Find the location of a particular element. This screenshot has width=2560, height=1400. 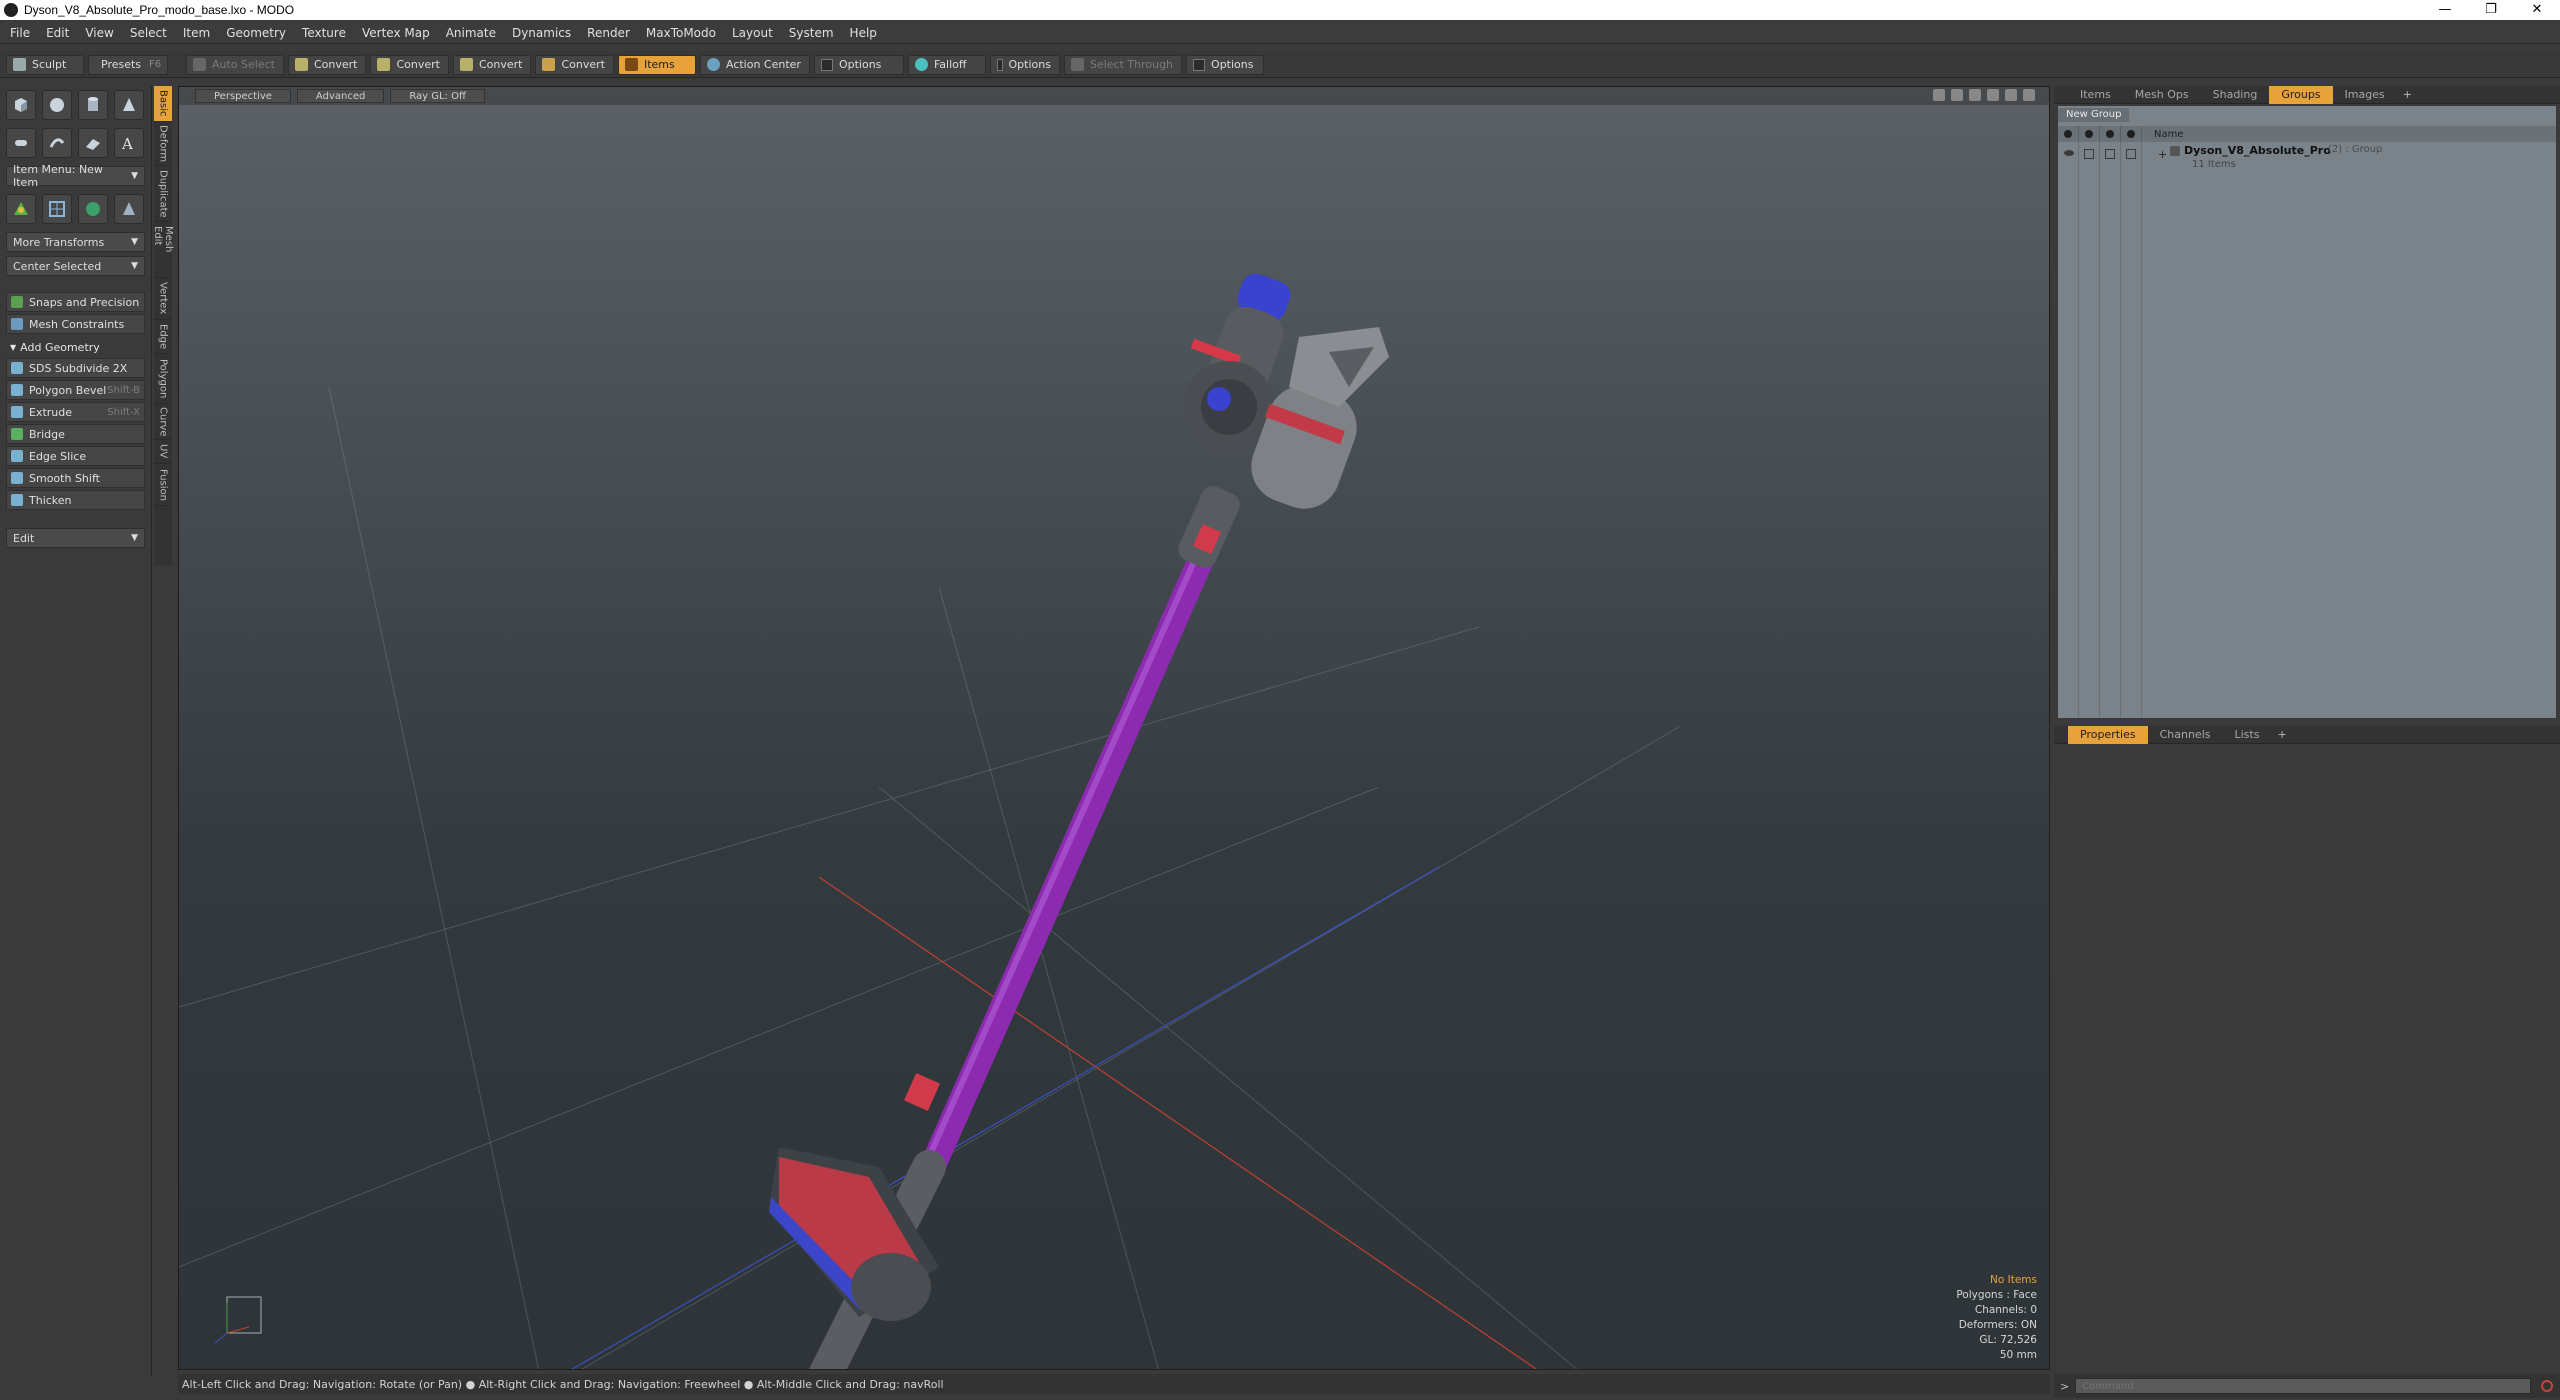

action-center-button: Action Center is located at coordinates (754, 64).